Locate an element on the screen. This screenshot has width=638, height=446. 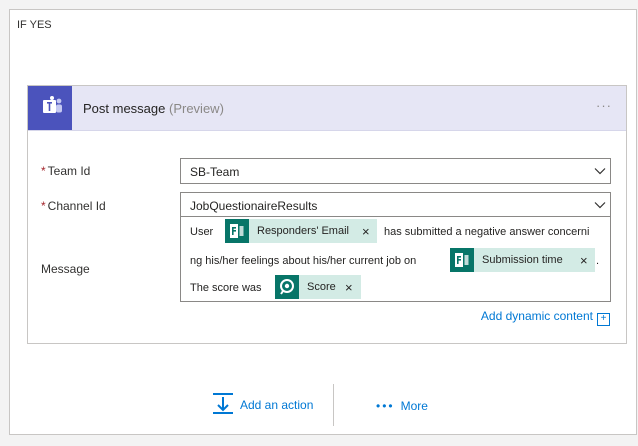
token-score: Score × is located at coordinates (318, 287).